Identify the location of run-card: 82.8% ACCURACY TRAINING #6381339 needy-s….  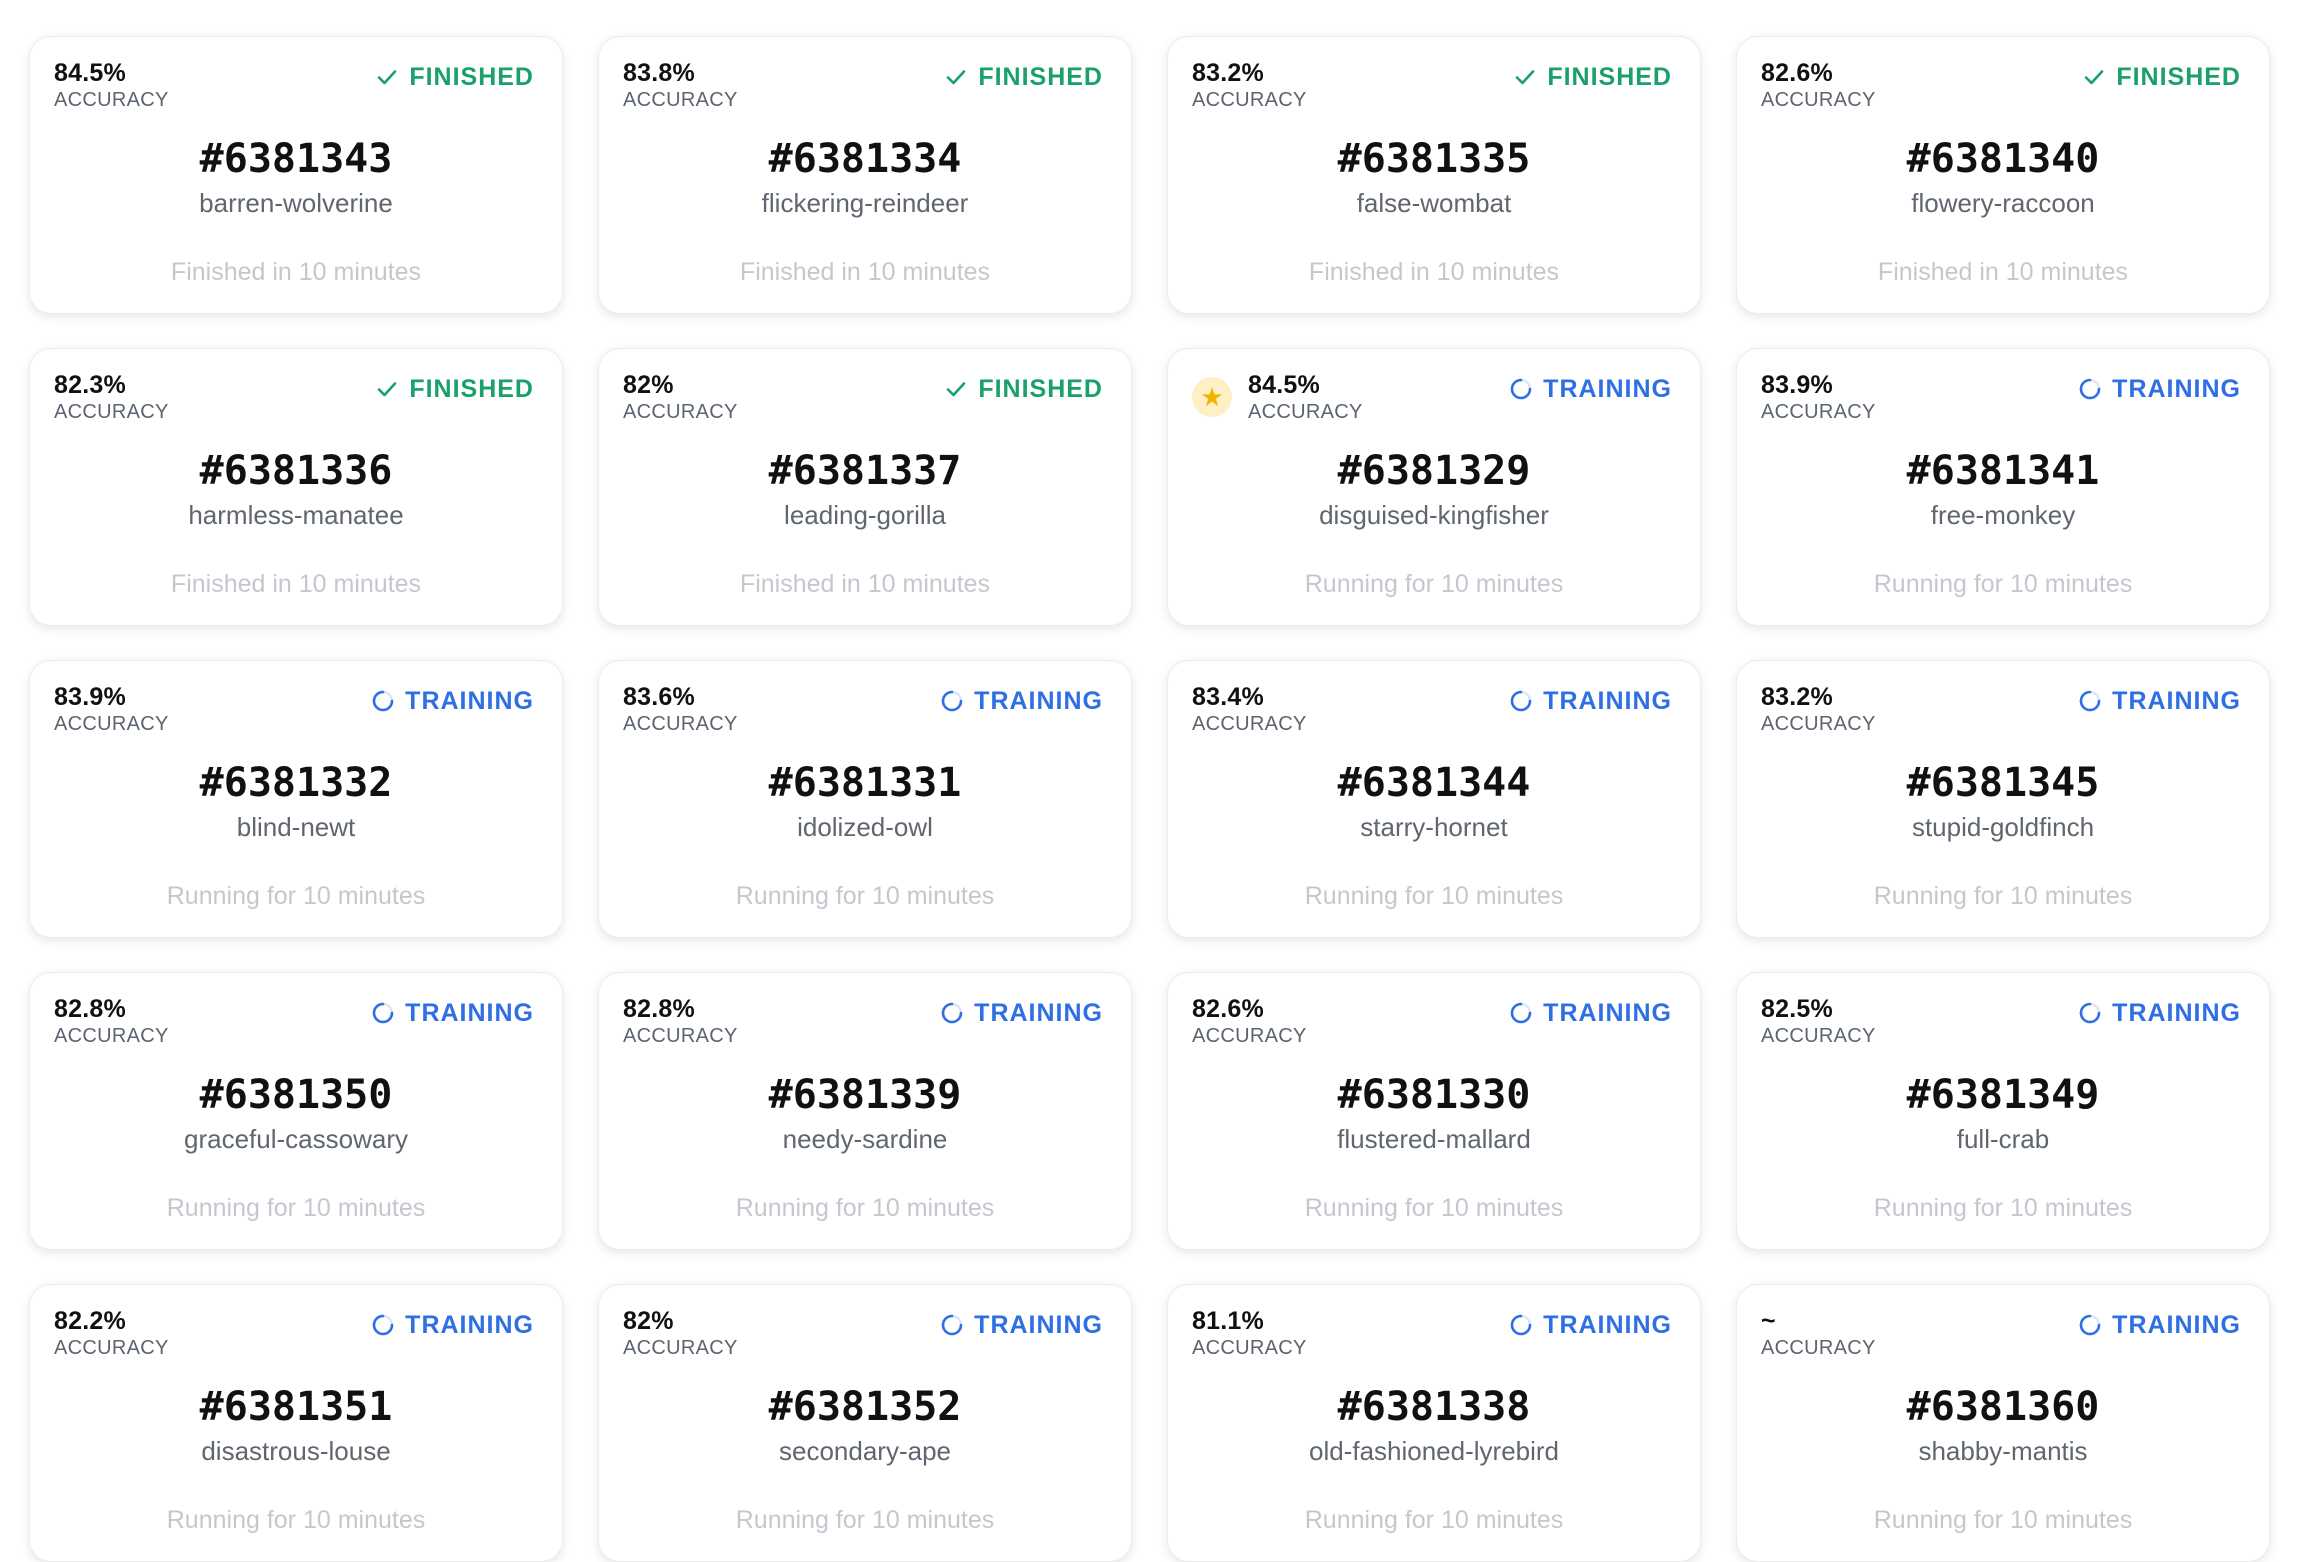
(865, 1111).